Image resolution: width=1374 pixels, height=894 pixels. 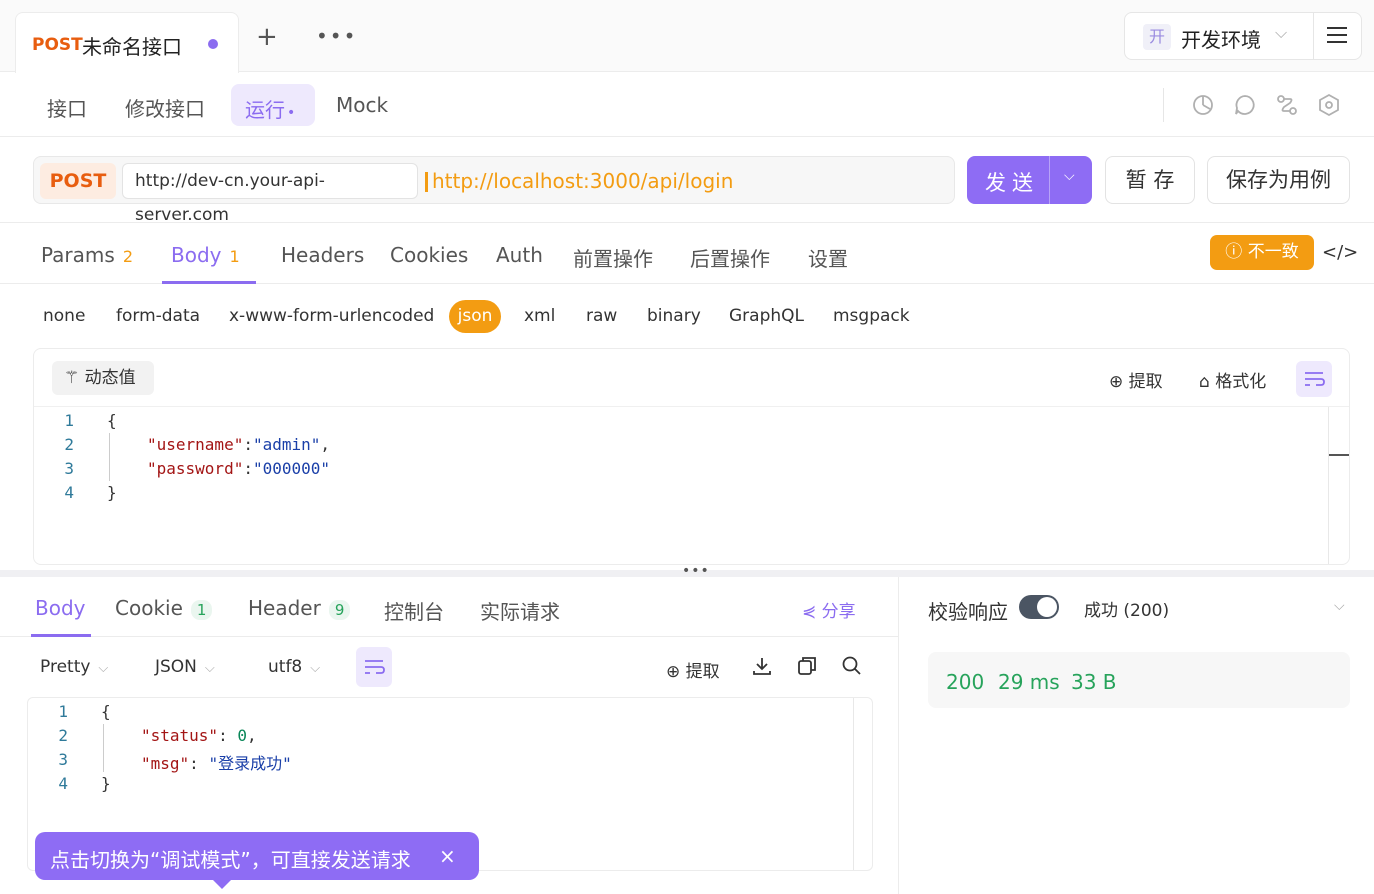 I want to click on subnav-run-label: 运行, so click(x=265, y=110).